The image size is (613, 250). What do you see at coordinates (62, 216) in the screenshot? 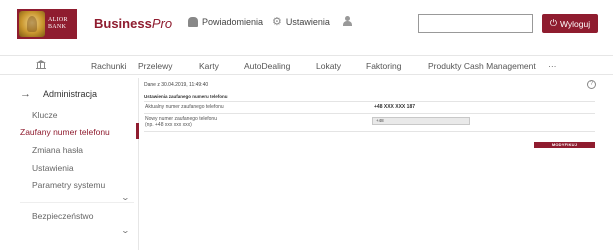
I see `sidebar-section-bezpieczenstwo: Bezpieczeństwo` at bounding box center [62, 216].